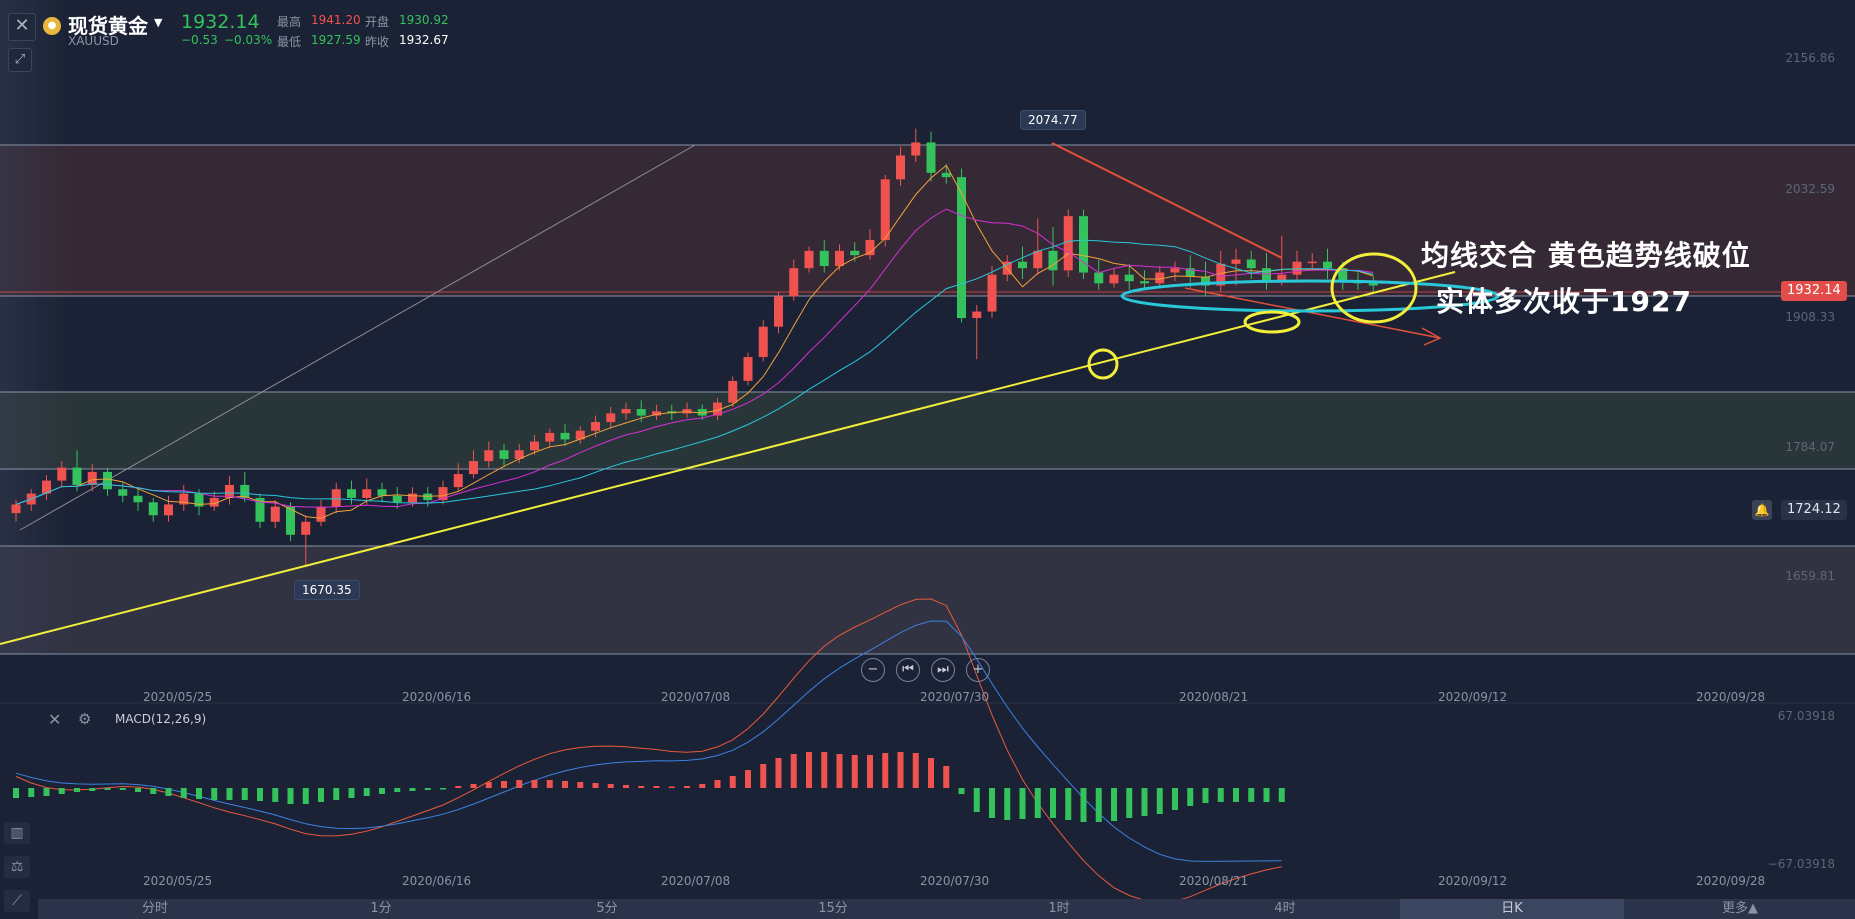 The width and height of the screenshot is (1855, 919). What do you see at coordinates (424, 20) in the screenshot?
I see `open-value: 1930.92` at bounding box center [424, 20].